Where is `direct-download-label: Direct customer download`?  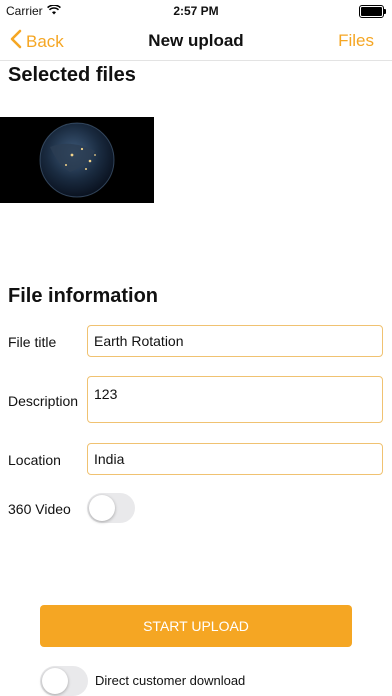
direct-download-label: Direct customer download is located at coordinates (170, 680).